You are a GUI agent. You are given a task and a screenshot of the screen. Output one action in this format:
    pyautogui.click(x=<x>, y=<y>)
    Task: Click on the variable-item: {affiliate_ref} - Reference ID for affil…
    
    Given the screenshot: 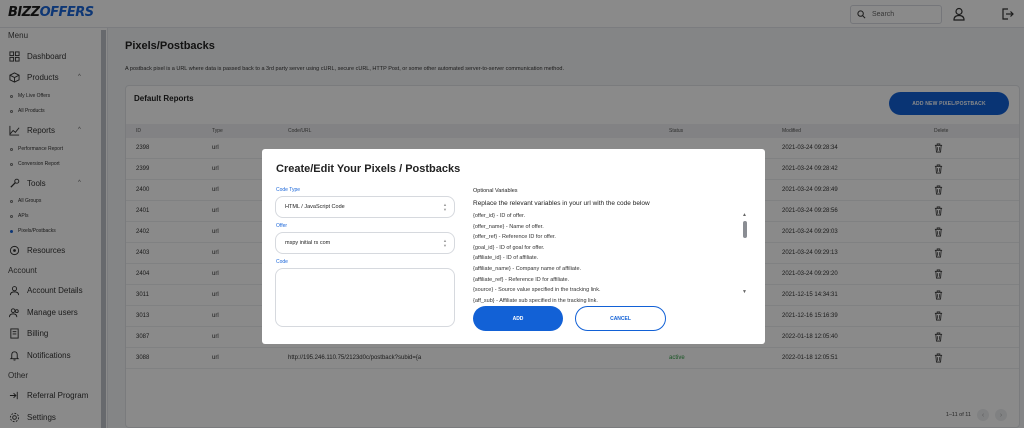 What is the action you would take?
    pyautogui.click(x=521, y=279)
    